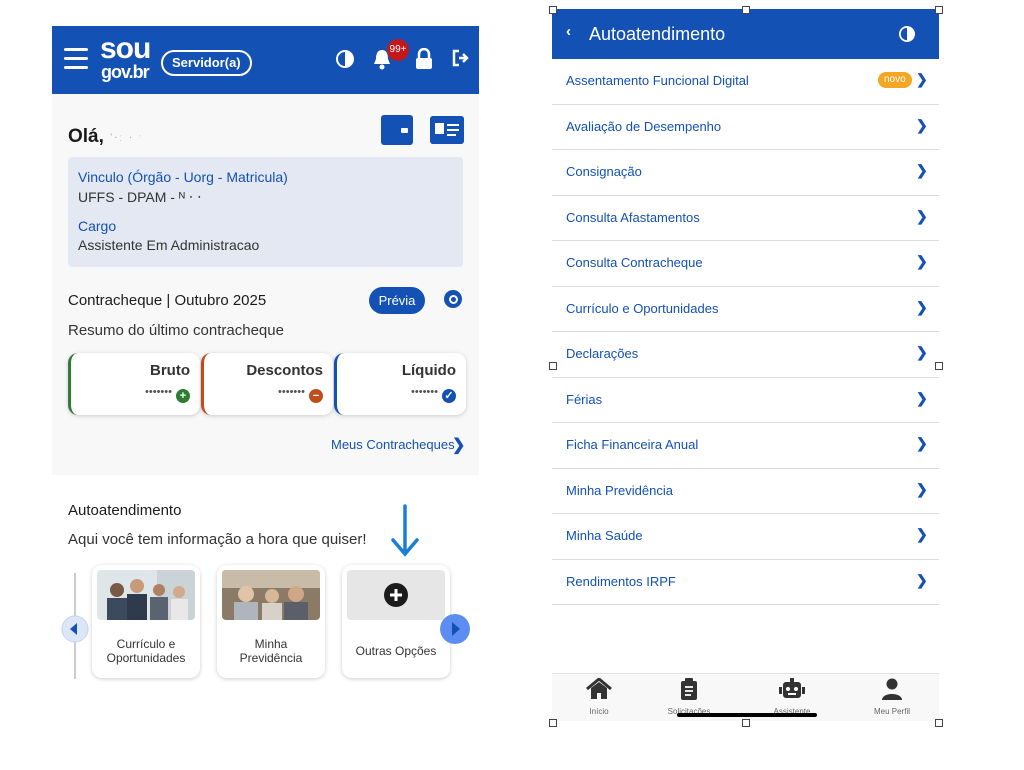  Describe the element at coordinates (271, 595) in the screenshot. I see `family-photo` at that location.